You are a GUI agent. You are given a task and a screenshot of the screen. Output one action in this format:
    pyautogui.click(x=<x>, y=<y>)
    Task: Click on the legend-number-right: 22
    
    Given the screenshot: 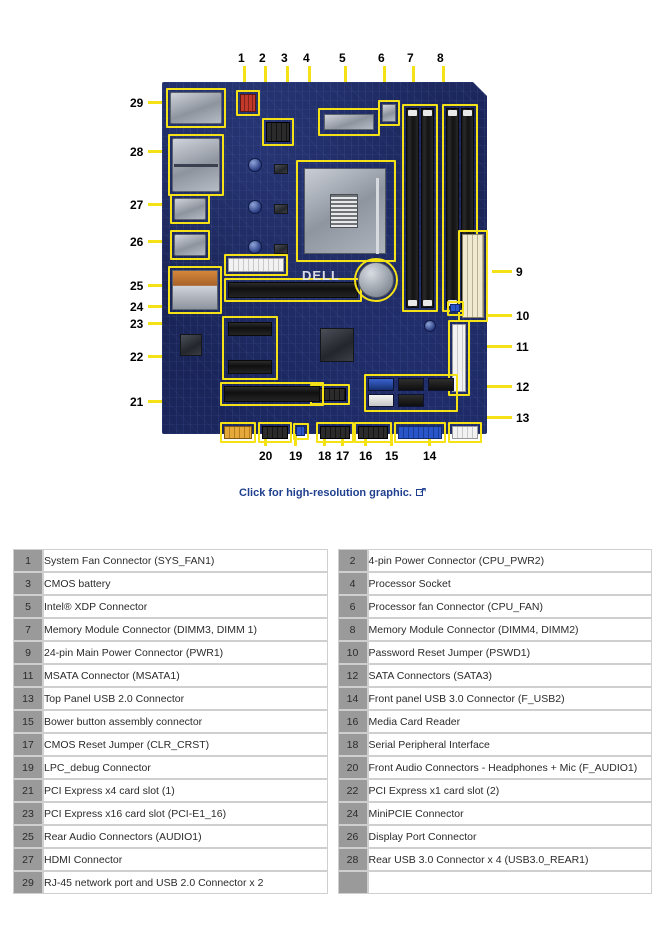 What is the action you would take?
    pyautogui.click(x=352, y=790)
    